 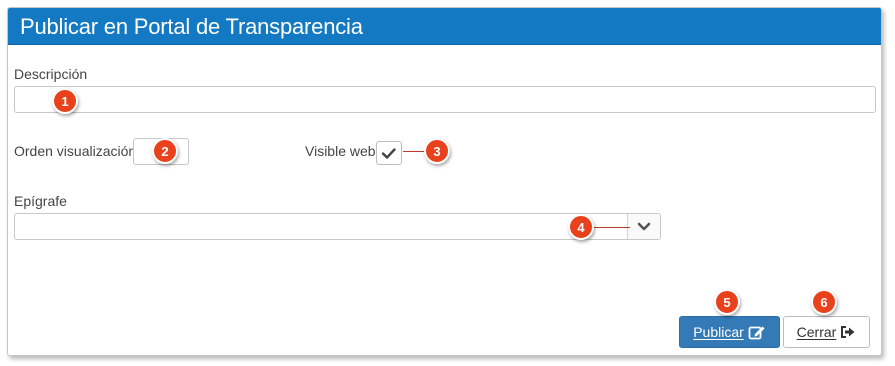 What do you see at coordinates (340, 151) in the screenshot?
I see `visible-web-label: Visible web` at bounding box center [340, 151].